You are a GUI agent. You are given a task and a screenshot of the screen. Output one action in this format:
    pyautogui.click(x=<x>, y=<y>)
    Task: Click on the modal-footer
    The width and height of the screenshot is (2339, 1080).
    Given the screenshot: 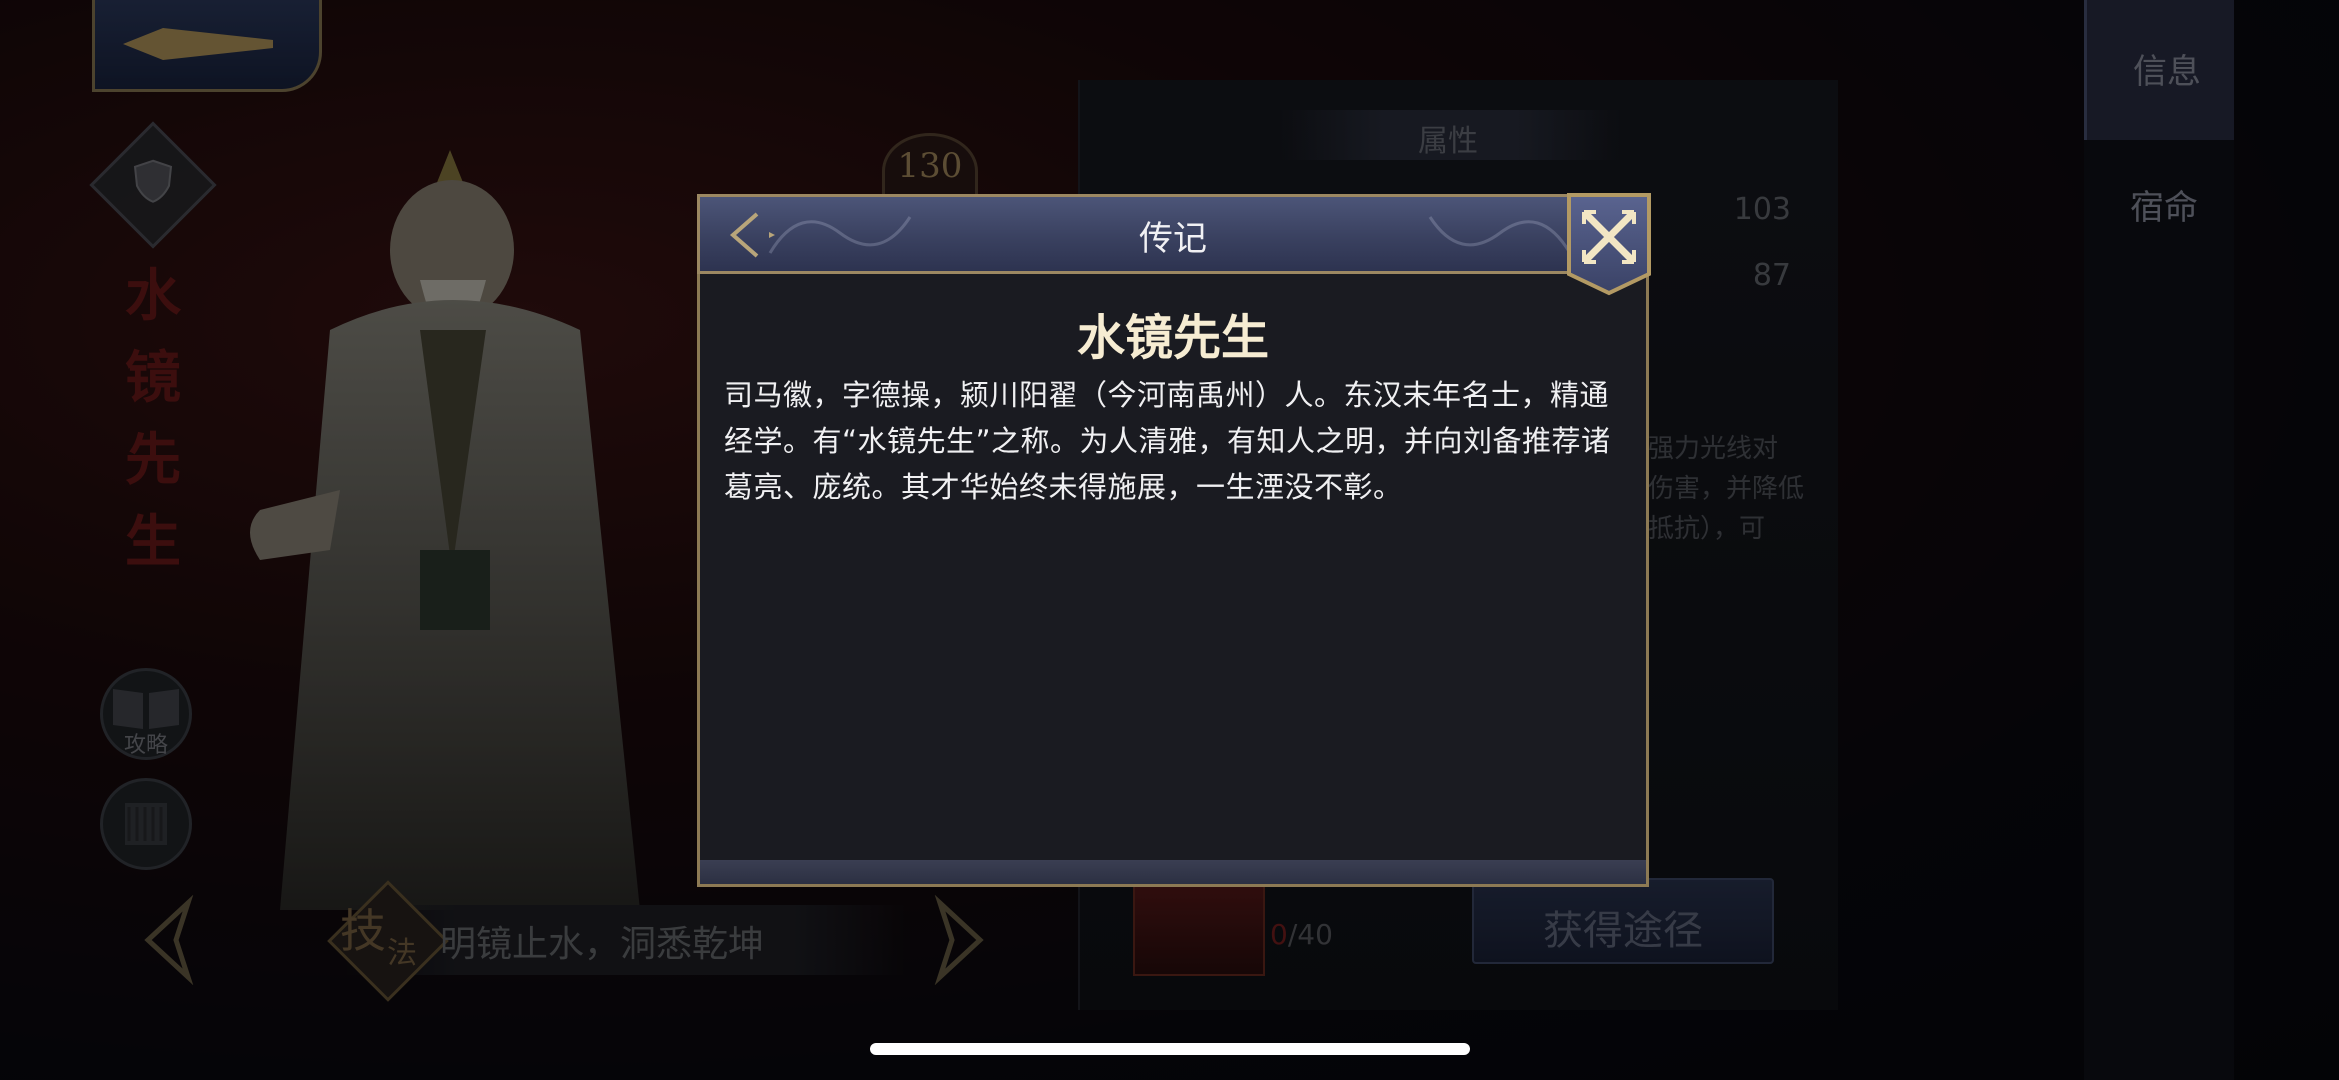 What is the action you would take?
    pyautogui.click(x=1173, y=872)
    